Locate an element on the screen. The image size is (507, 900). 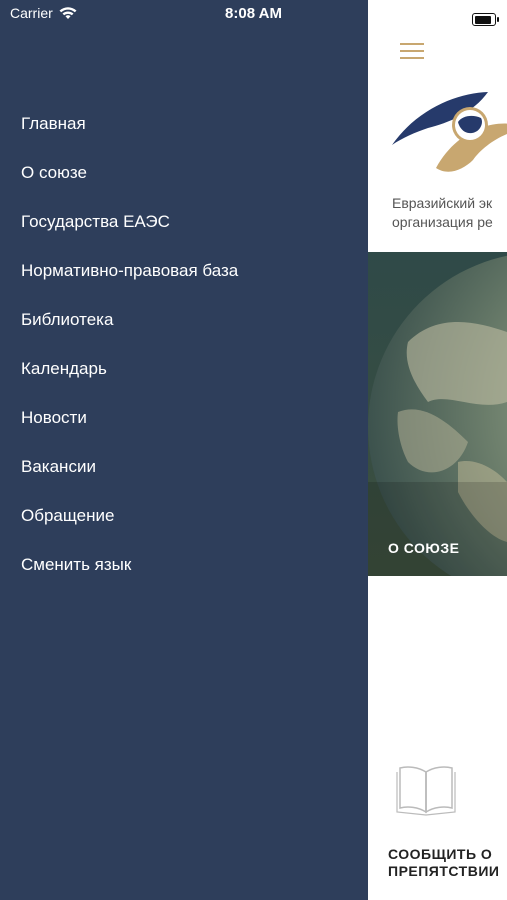
menu-item-library: Библиотека is located at coordinates (129, 332).